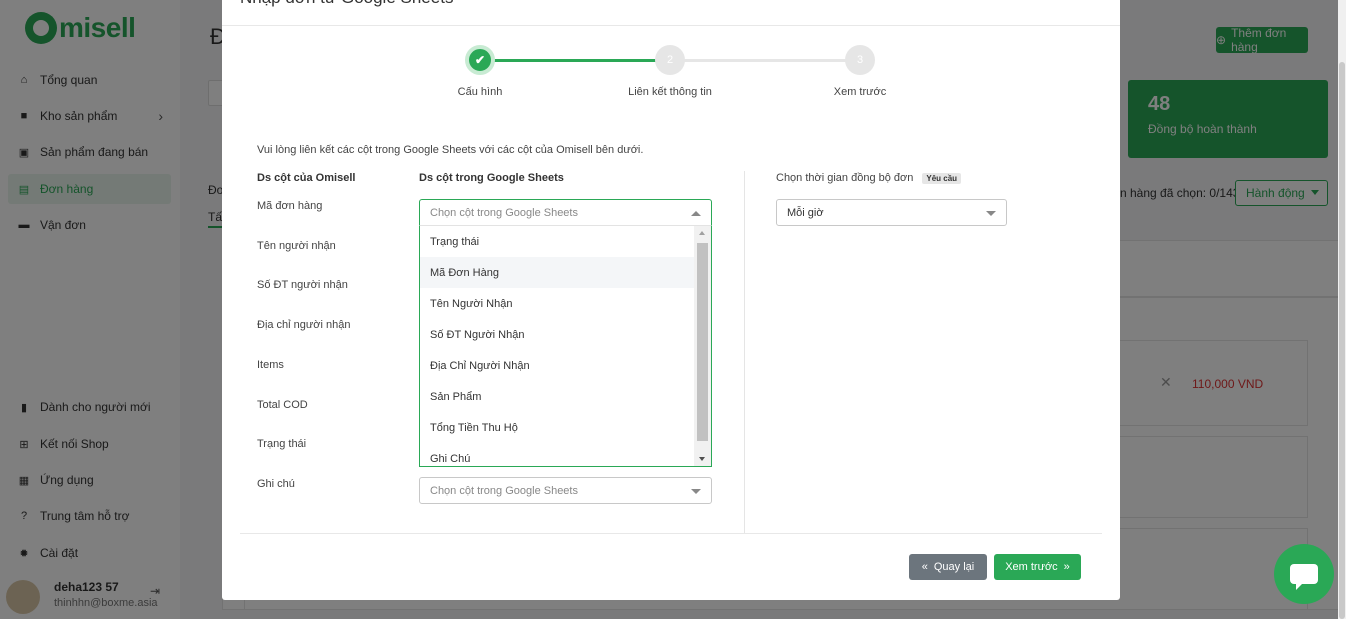 The image size is (1346, 619). Describe the element at coordinates (480, 92) in the screenshot. I see `step-1-label: Cấu hình` at that location.